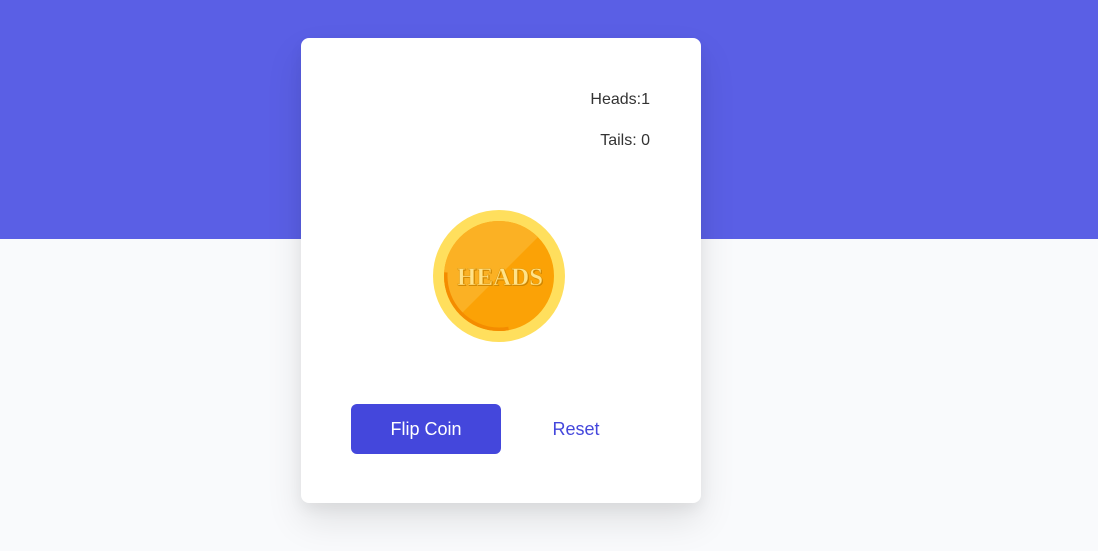 This screenshot has height=551, width=1098. I want to click on flip-coin-button: Flip Coin, so click(426, 429).